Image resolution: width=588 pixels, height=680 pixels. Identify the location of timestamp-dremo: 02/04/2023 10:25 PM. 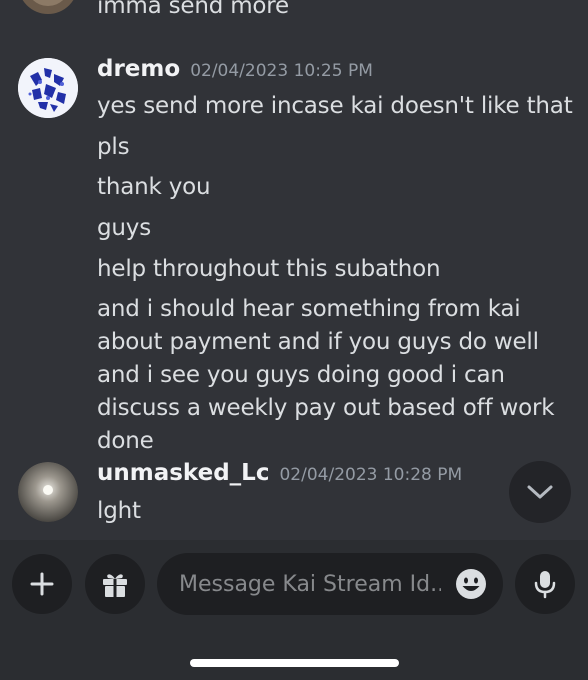
(281, 71).